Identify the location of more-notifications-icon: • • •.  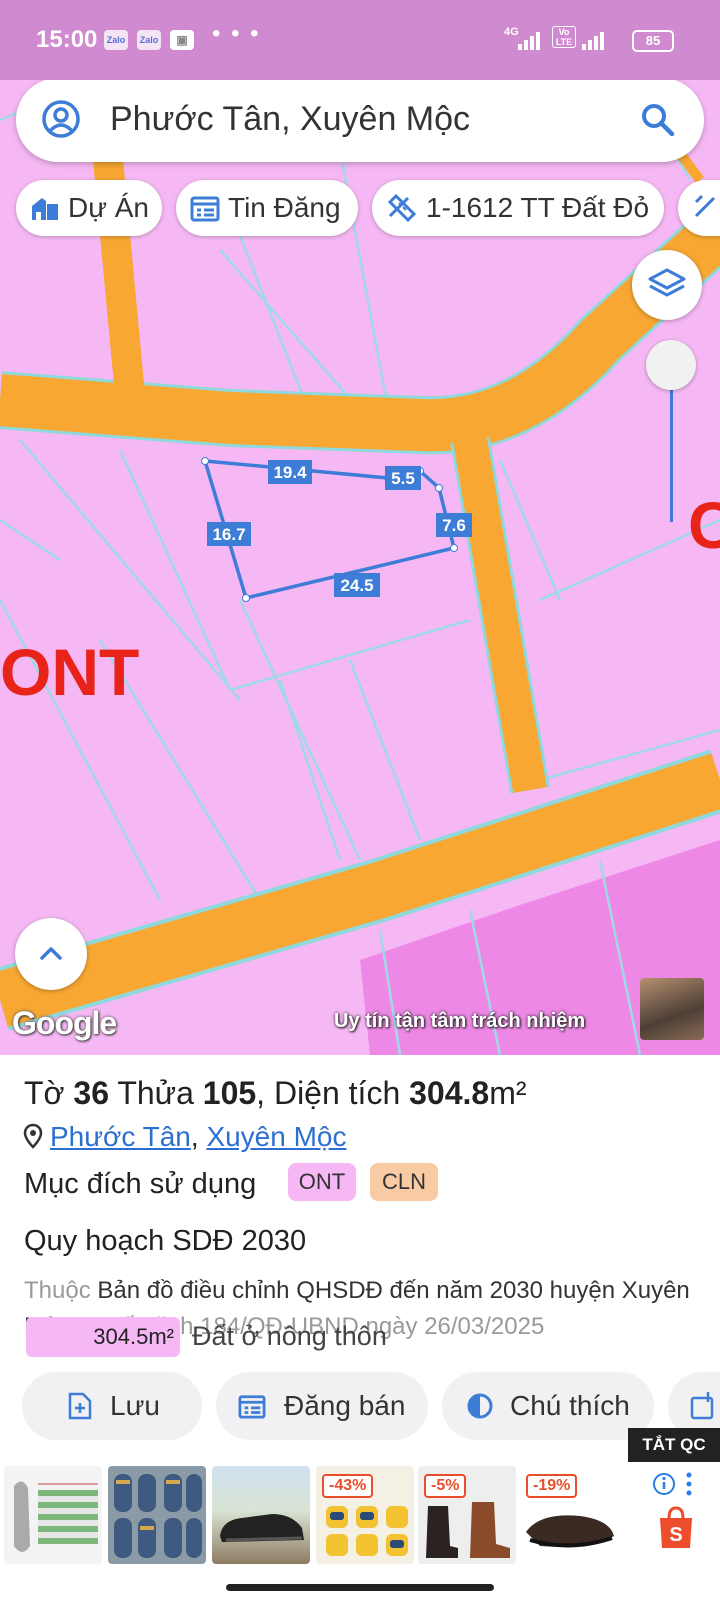
(236, 33).